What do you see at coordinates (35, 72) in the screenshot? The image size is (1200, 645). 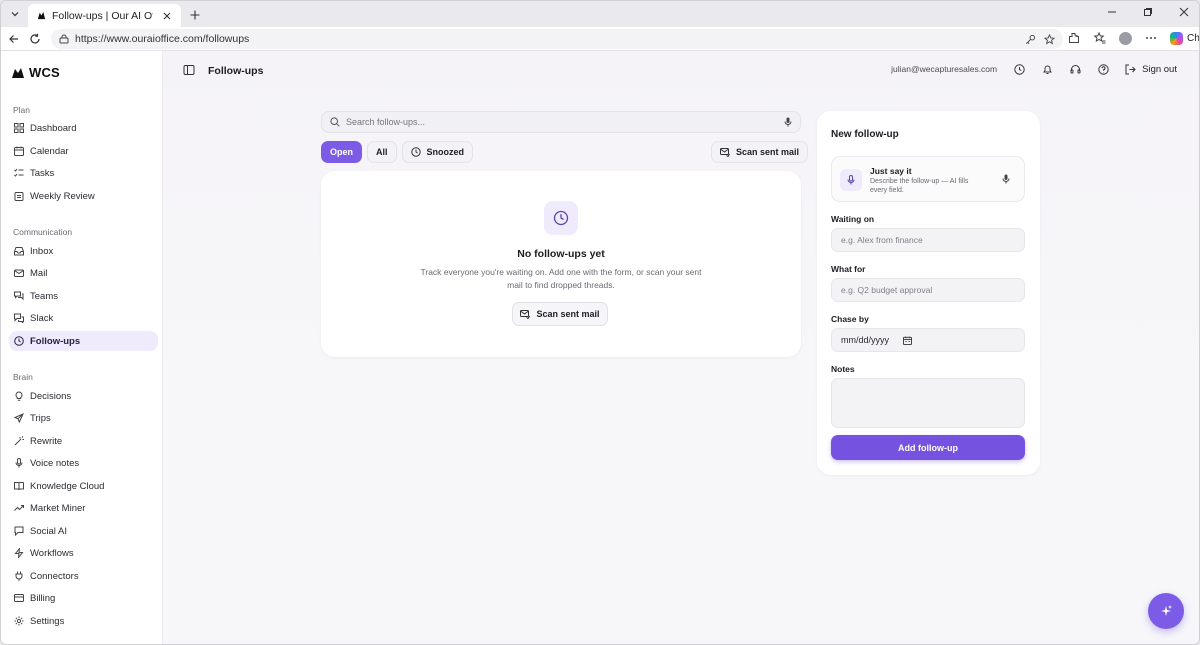 I see `brand-logo: WCS` at bounding box center [35, 72].